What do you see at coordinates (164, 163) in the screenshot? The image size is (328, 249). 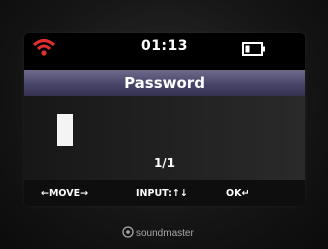 I see `page-indicator: 1/1` at bounding box center [164, 163].